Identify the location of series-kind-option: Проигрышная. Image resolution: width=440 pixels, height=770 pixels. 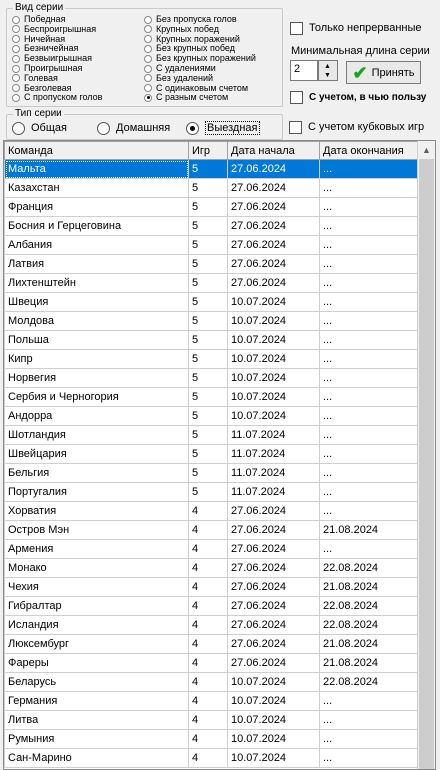
(47, 68).